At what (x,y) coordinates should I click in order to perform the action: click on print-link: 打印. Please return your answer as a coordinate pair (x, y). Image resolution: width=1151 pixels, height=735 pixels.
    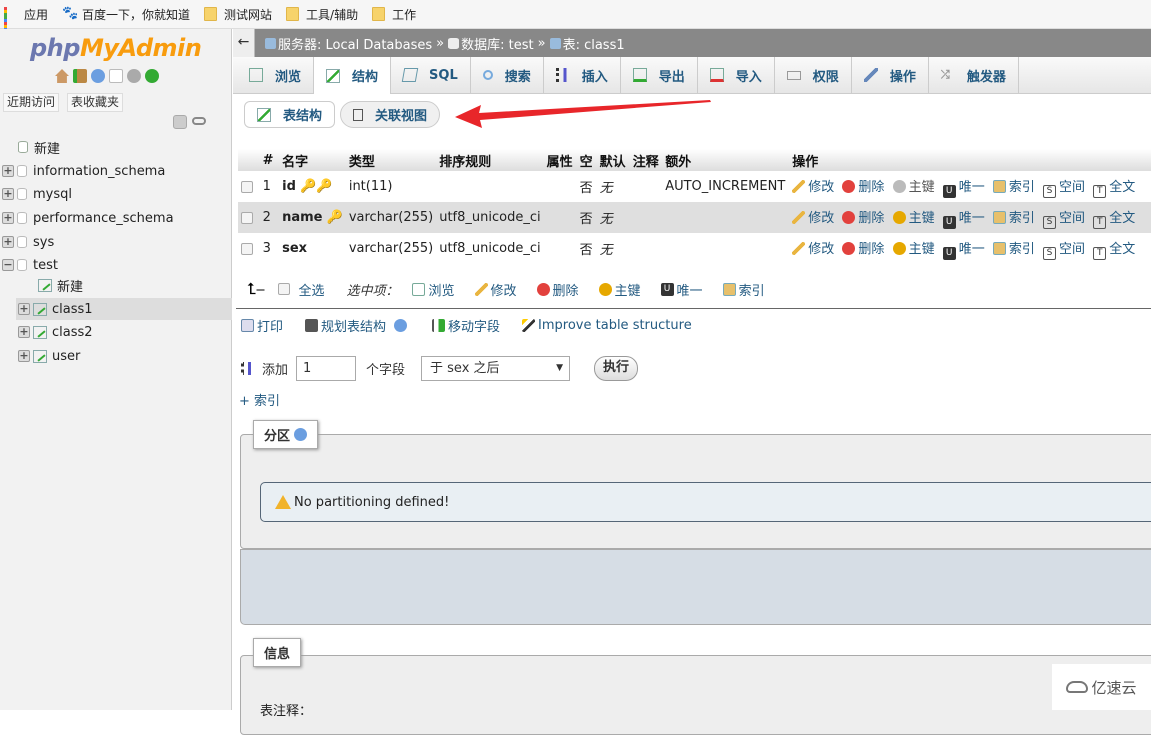
    Looking at the image, I should click on (262, 325).